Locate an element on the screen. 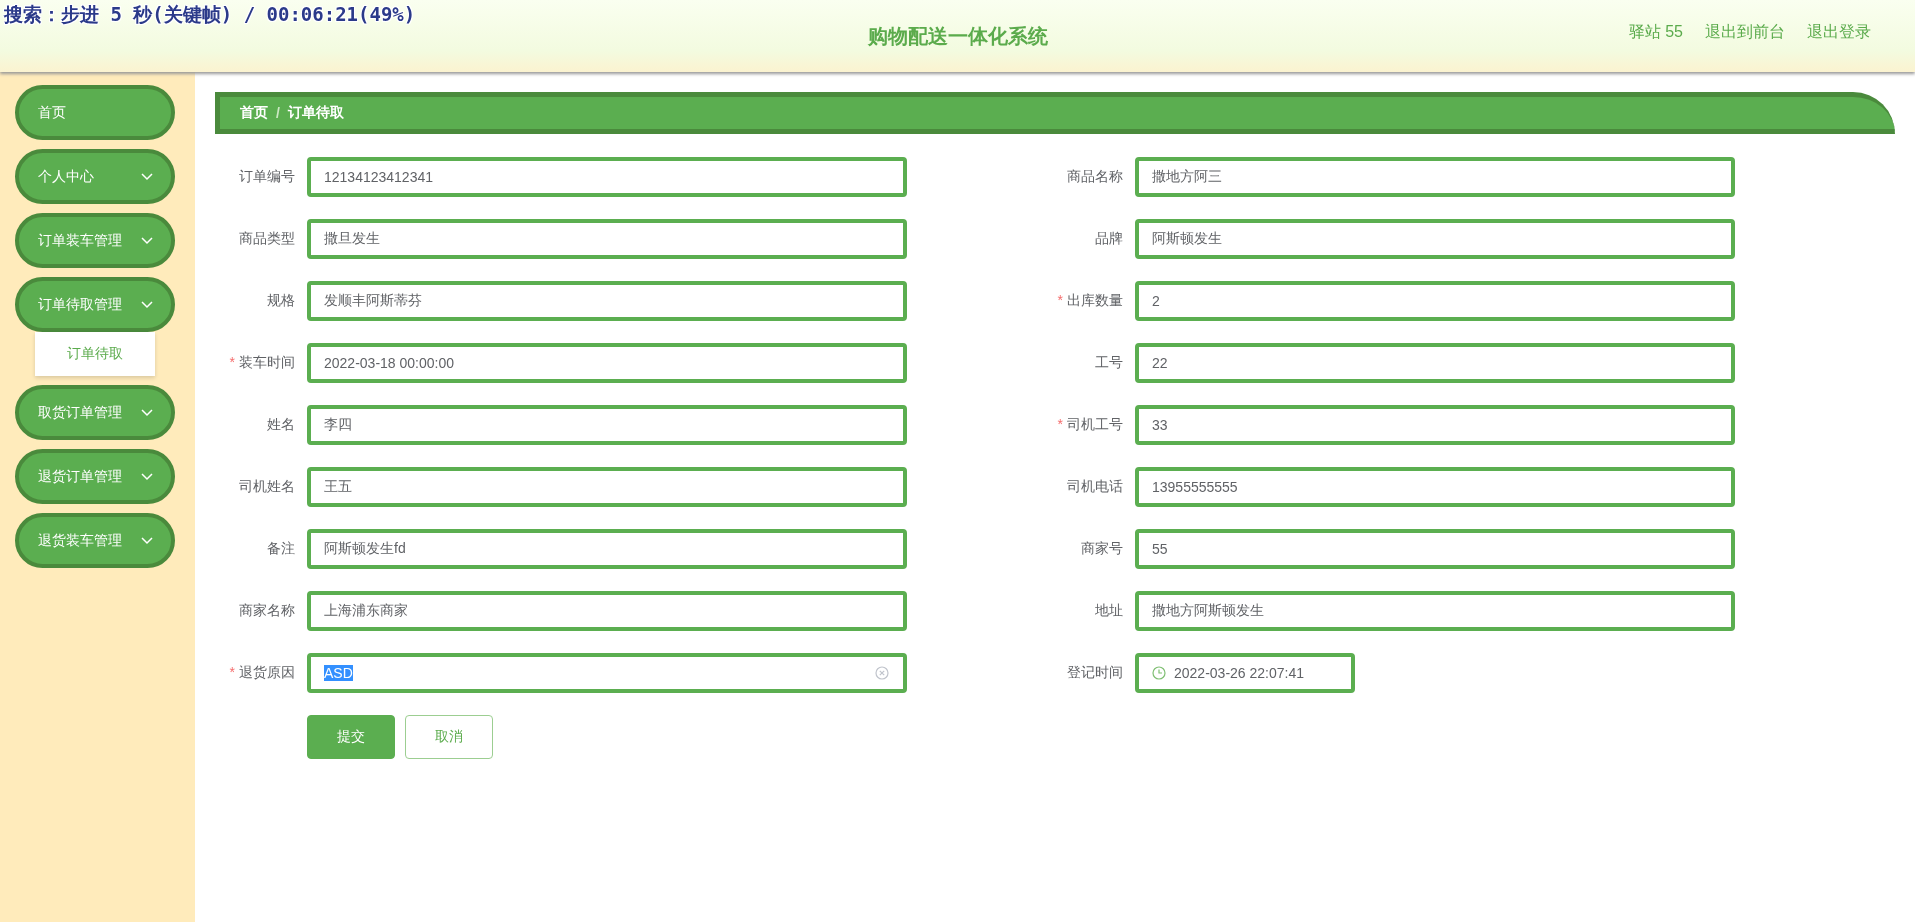 The image size is (1915, 922). field-value: 2022-03-18 00:00:00 is located at coordinates (389, 363).